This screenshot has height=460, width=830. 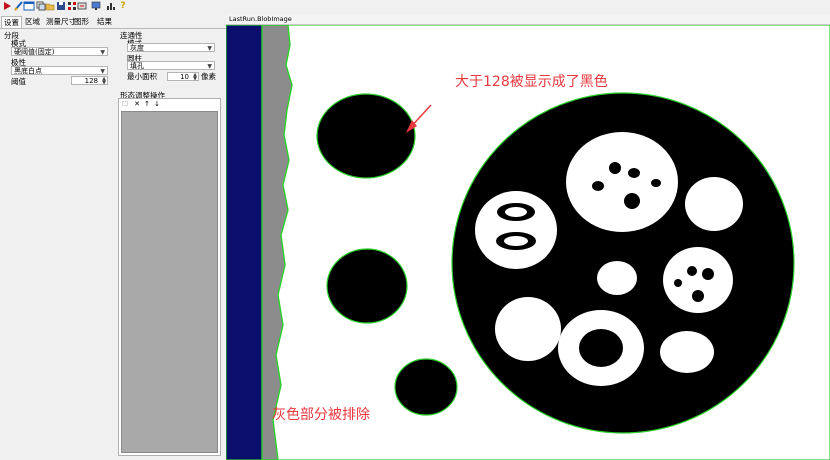 I want to click on hole-right-top, so click(x=714, y=204).